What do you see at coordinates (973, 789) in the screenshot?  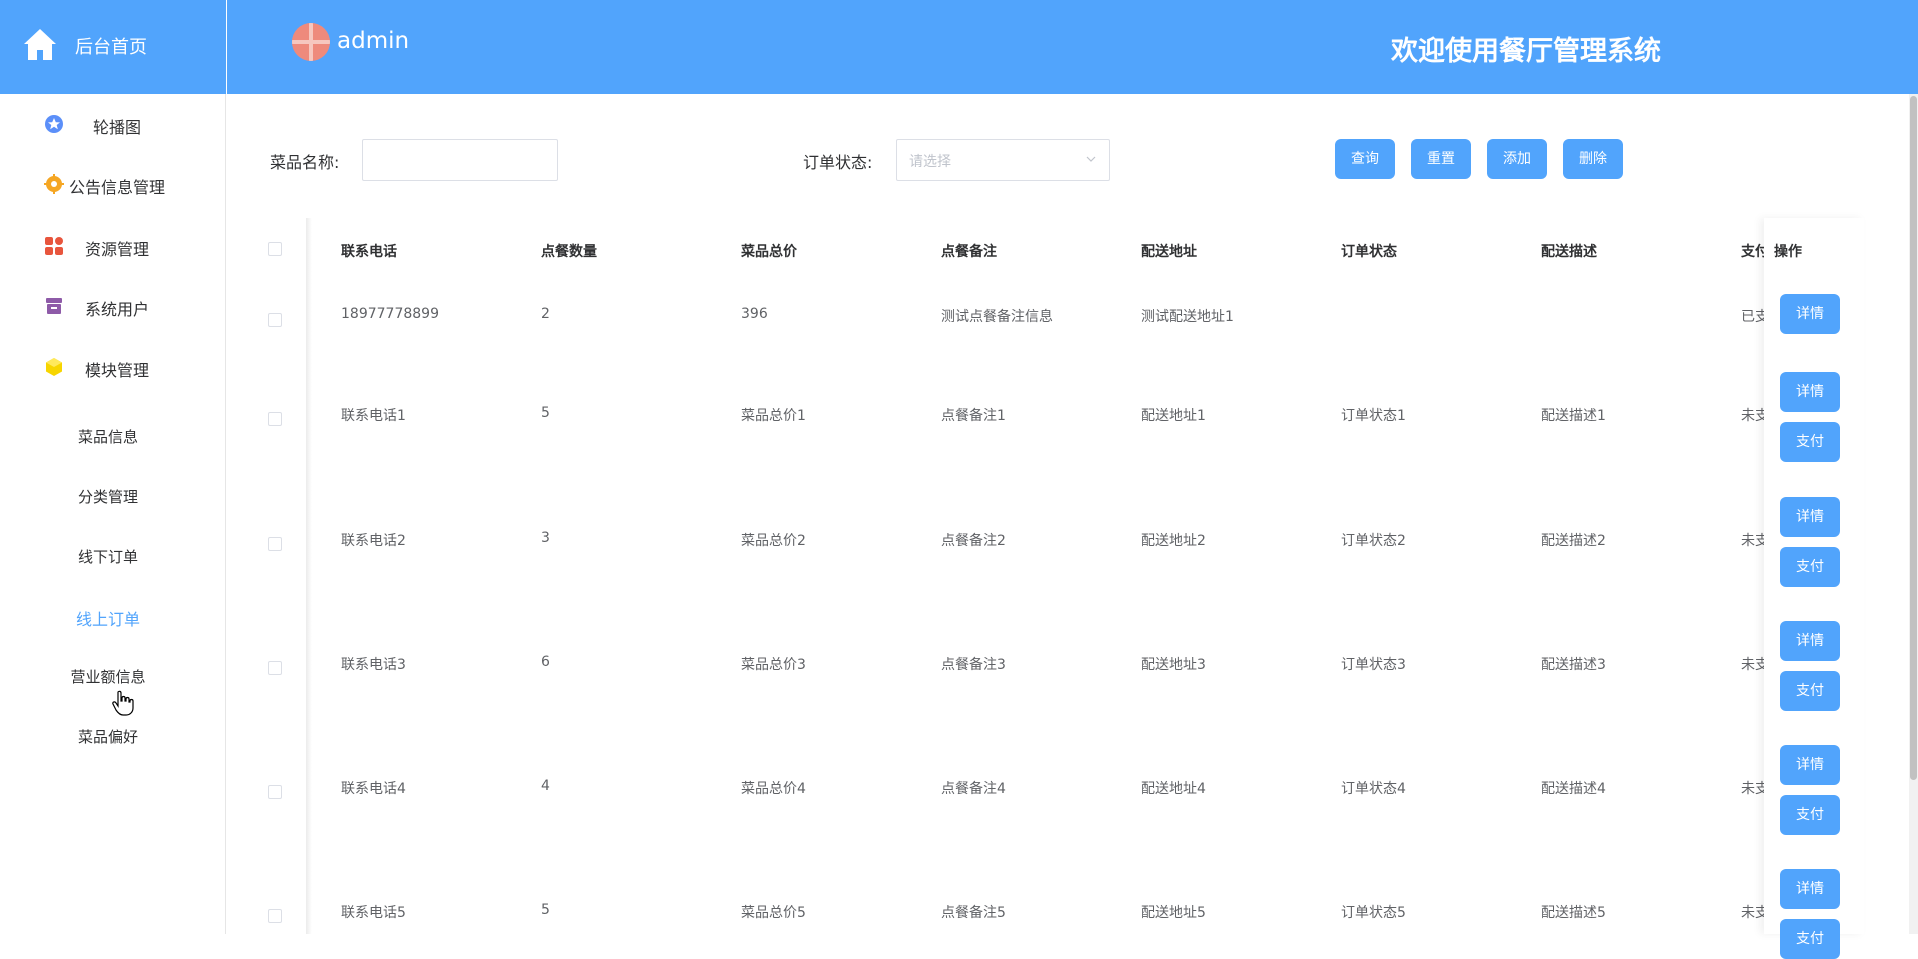 I see `table-cell: 点餐备注4` at bounding box center [973, 789].